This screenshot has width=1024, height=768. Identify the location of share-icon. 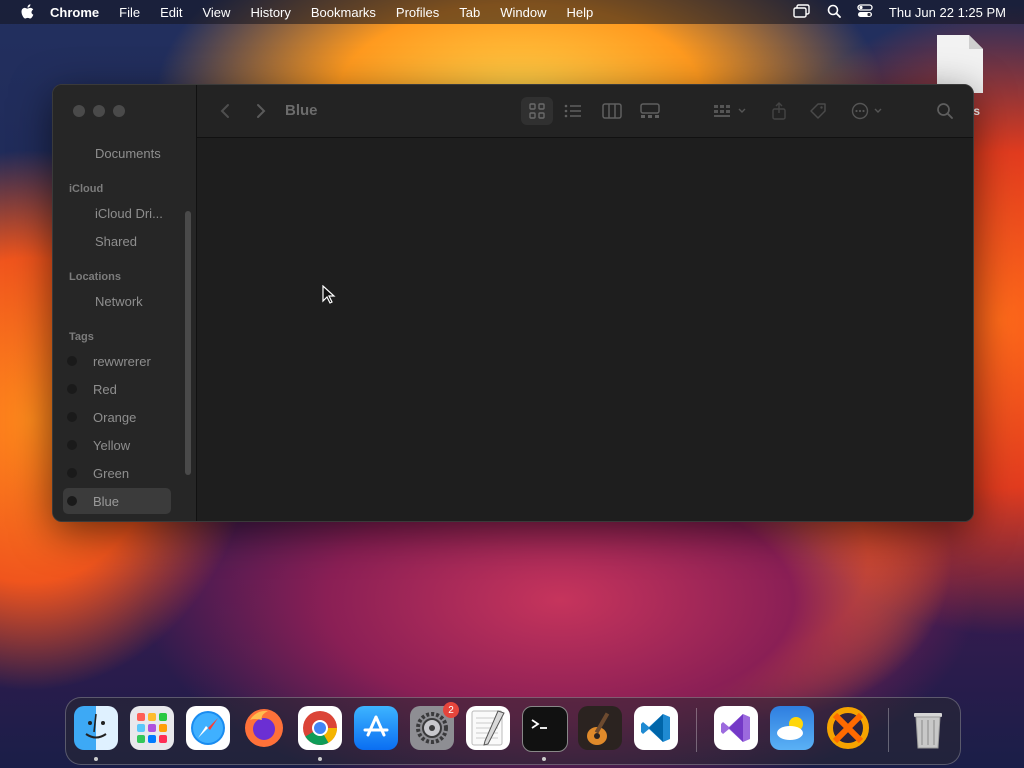
(779, 111).